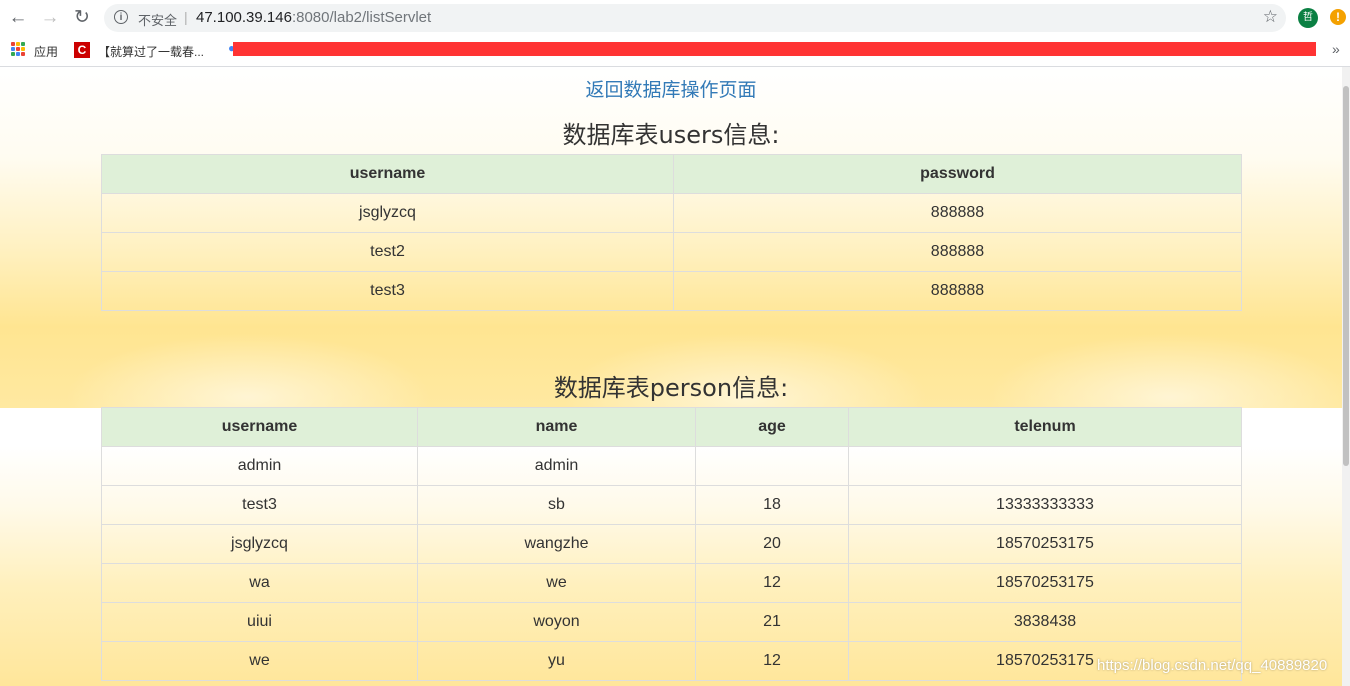 The width and height of the screenshot is (1350, 686). I want to click on table-row: we yu 12 18570253175, so click(671, 661).